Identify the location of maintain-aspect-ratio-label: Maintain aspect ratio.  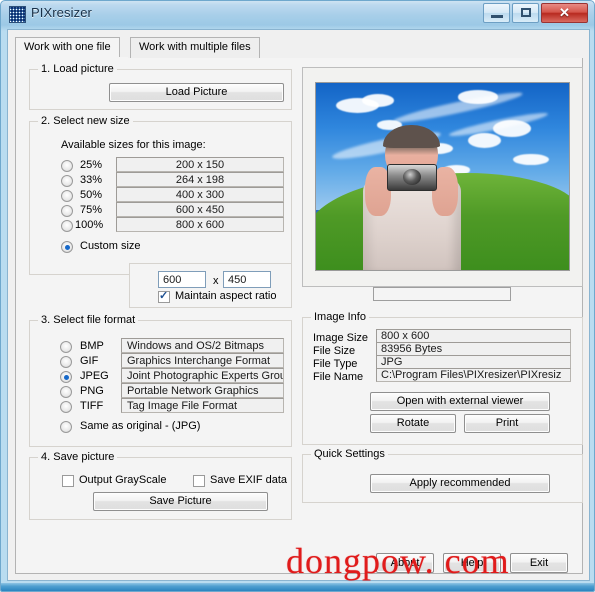
(226, 296).